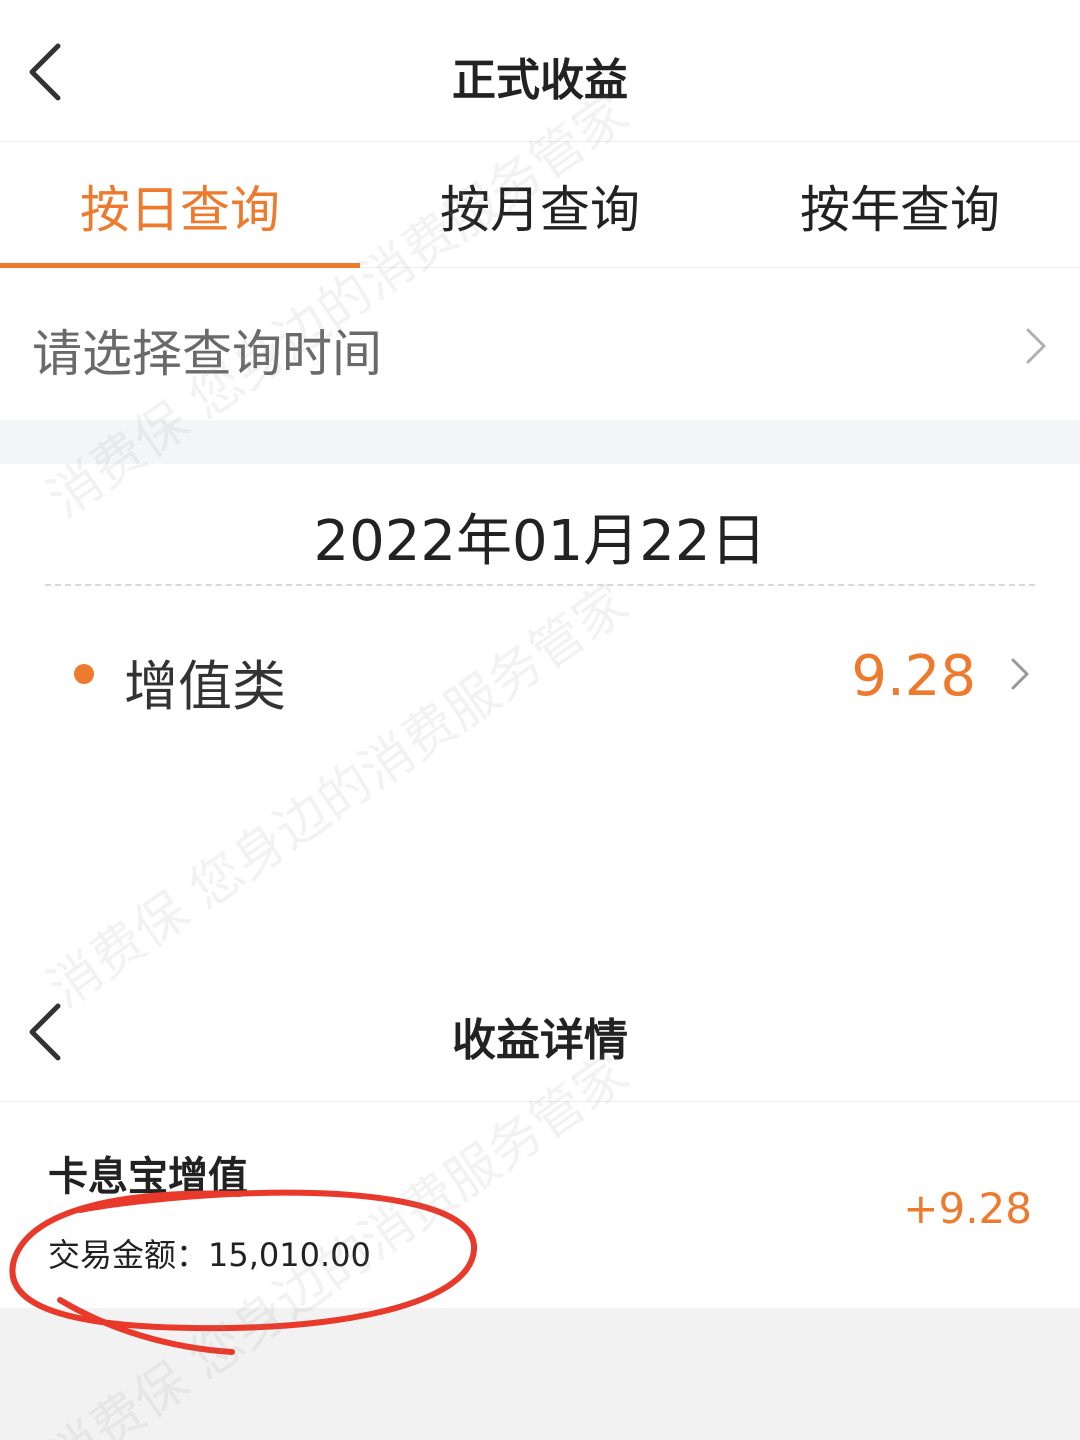  I want to click on top-header: 正式收益, so click(540, 71).